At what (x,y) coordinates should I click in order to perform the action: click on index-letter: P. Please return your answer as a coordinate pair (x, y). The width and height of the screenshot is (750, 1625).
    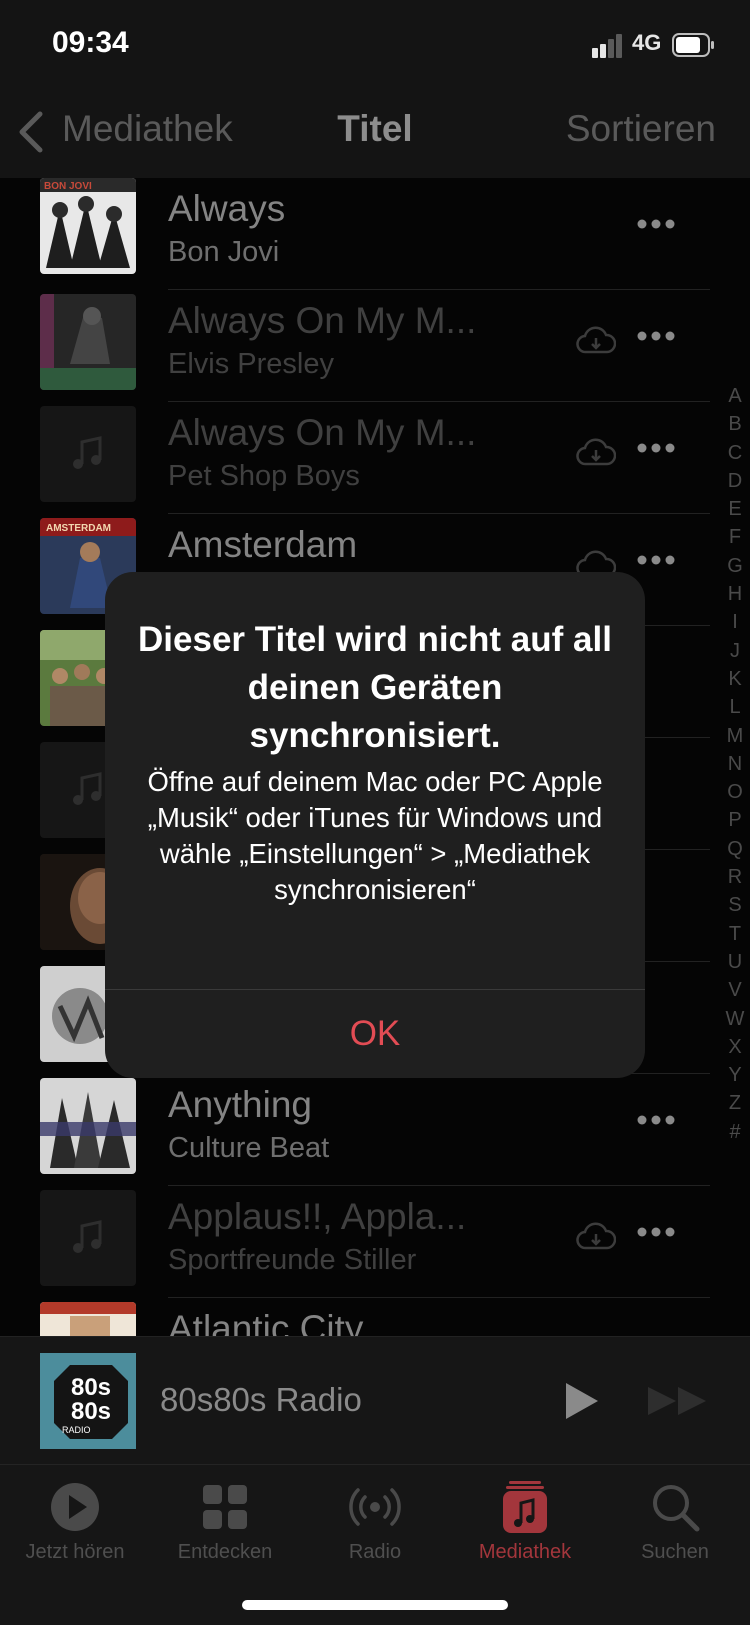
    Looking at the image, I should click on (735, 820).